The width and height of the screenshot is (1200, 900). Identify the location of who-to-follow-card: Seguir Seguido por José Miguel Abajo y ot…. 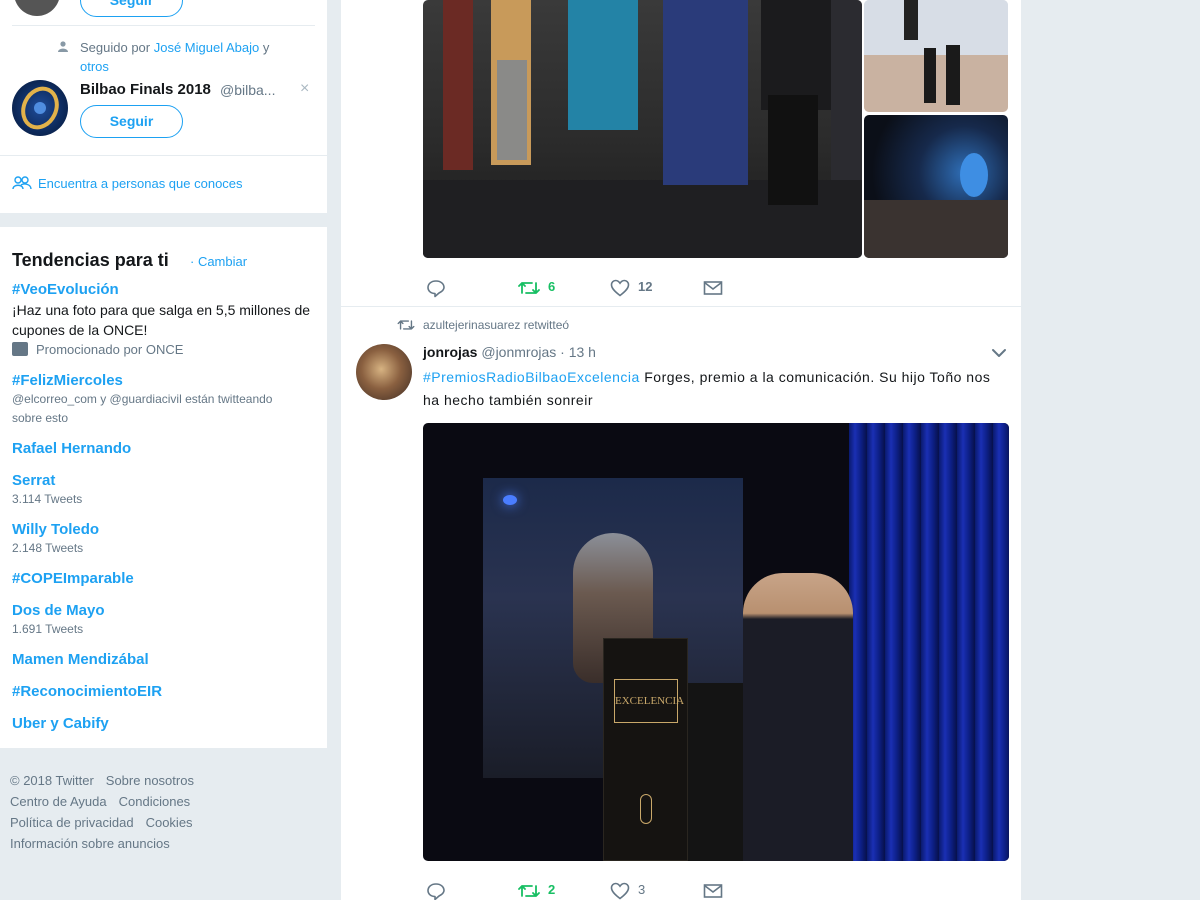
(163, 106).